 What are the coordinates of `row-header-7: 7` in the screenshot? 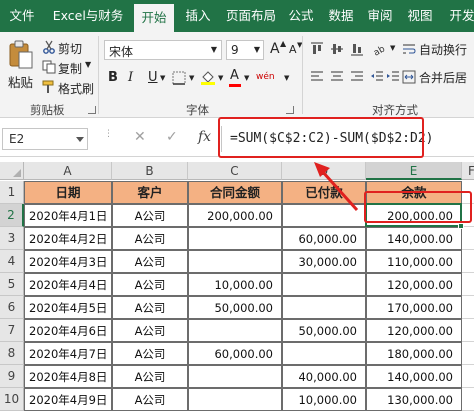 It's located at (12, 330).